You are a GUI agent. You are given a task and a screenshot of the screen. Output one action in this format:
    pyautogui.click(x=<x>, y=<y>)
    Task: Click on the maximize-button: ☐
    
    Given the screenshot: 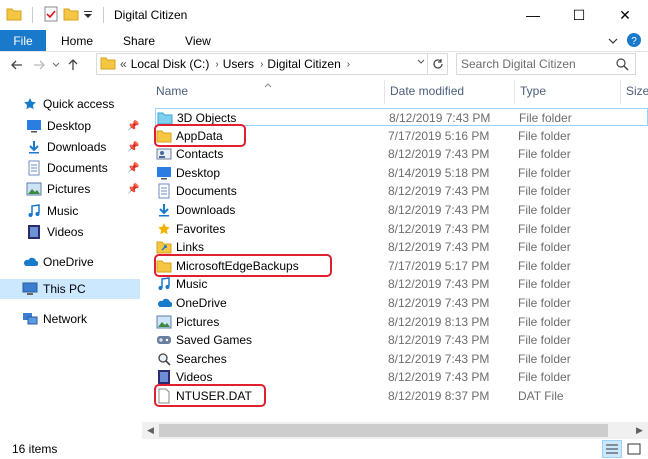 What is the action you would take?
    pyautogui.click(x=579, y=15)
    